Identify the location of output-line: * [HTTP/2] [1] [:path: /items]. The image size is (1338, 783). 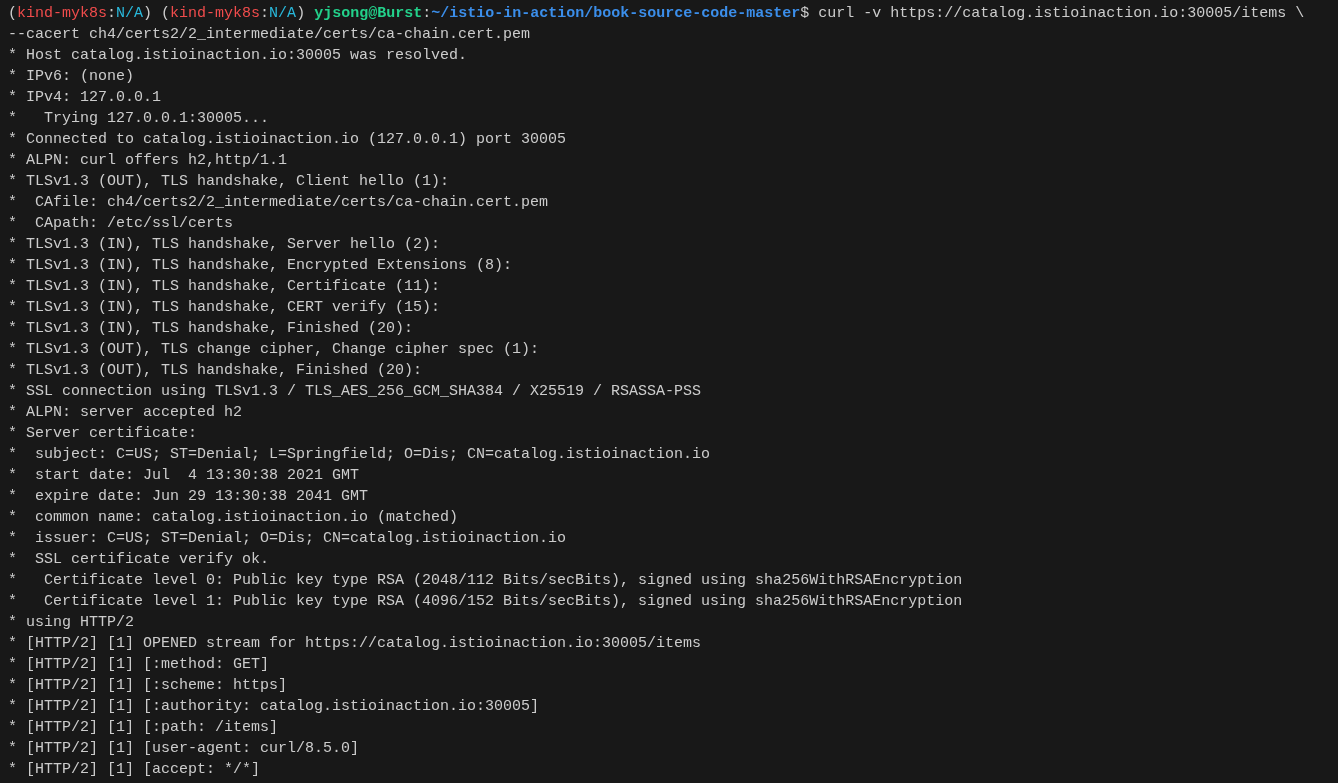
(144, 728).